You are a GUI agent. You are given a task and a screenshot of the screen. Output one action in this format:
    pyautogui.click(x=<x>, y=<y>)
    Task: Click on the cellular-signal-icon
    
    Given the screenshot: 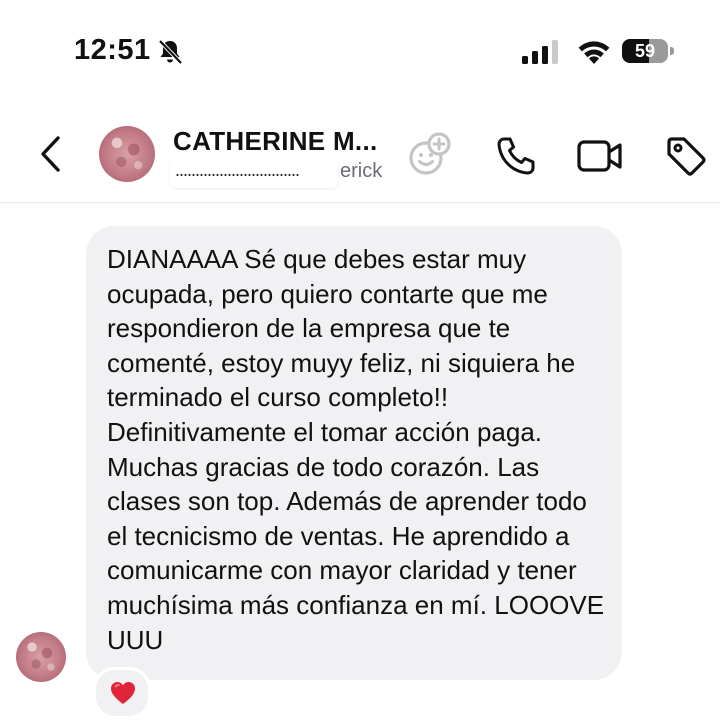 What is the action you would take?
    pyautogui.click(x=540, y=52)
    